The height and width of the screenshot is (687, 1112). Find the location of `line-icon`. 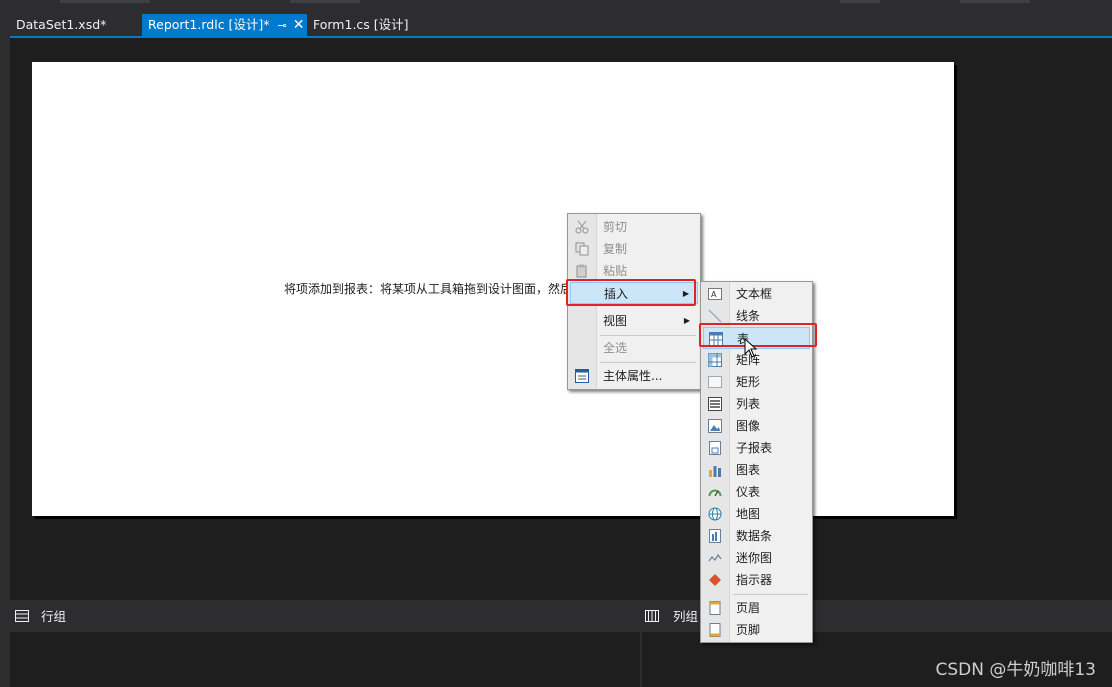

line-icon is located at coordinates (715, 316).